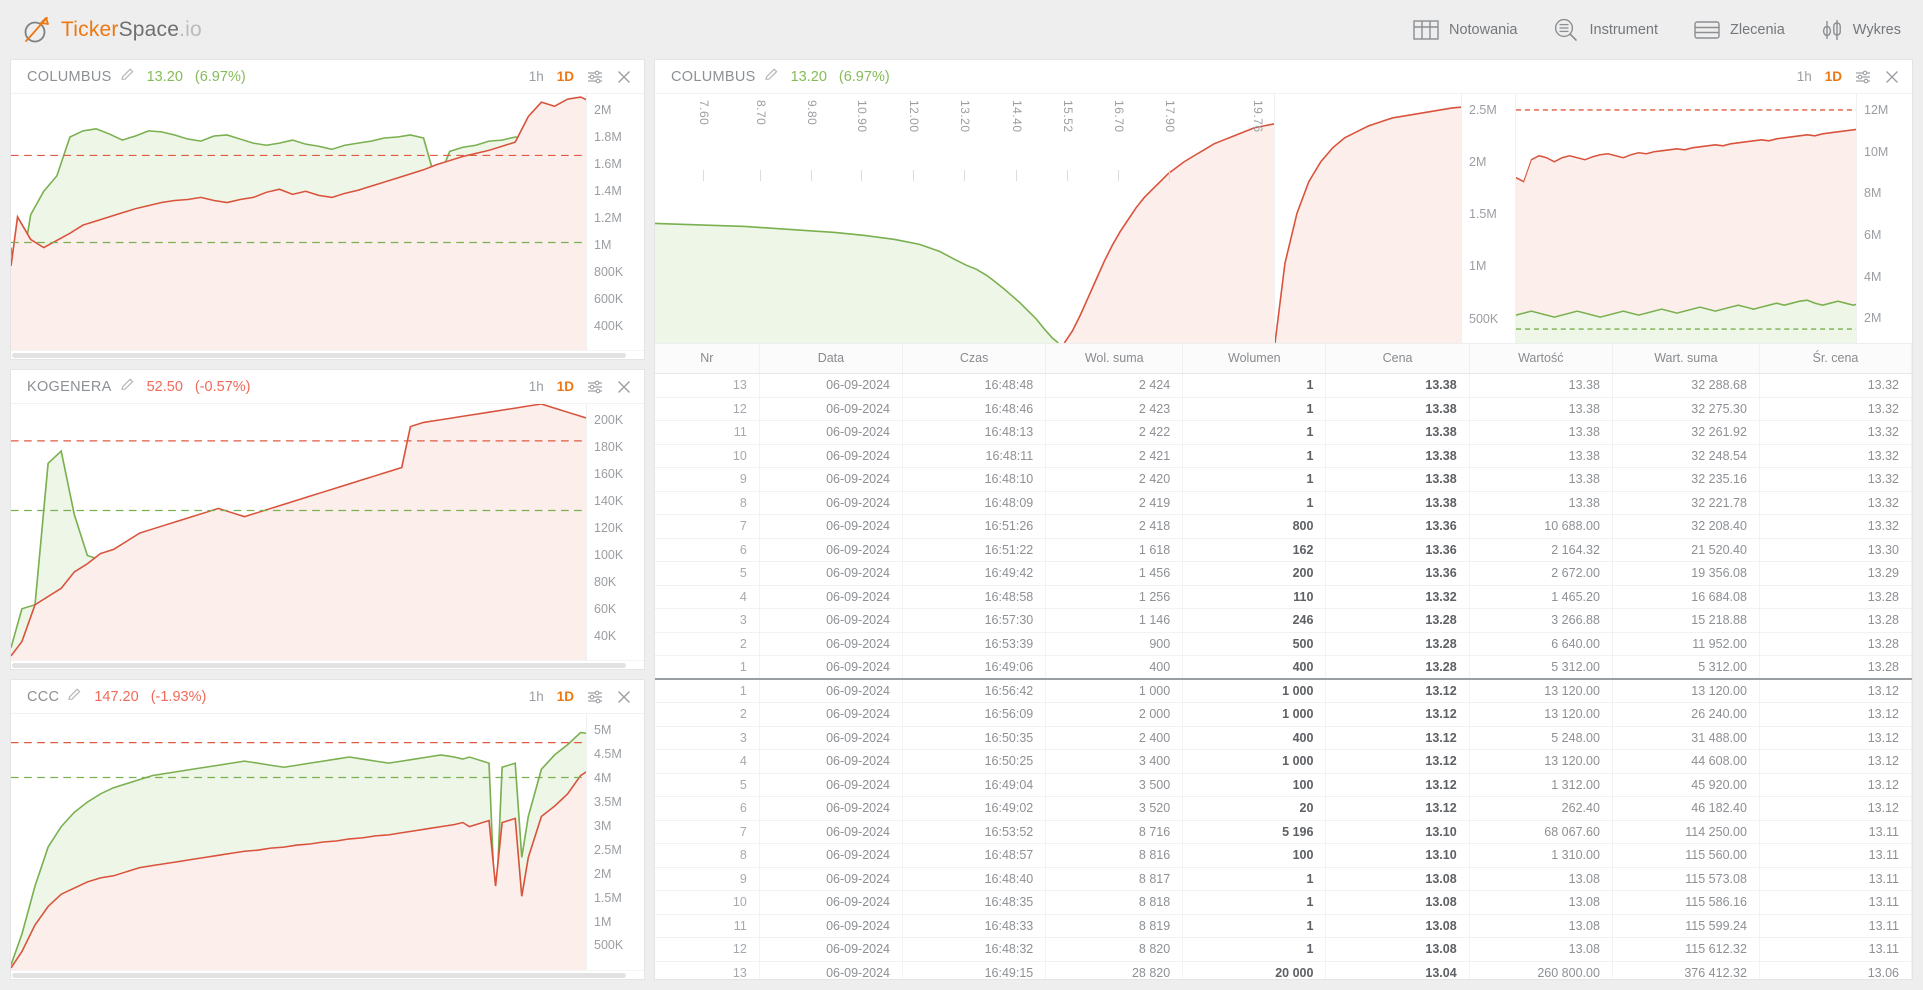 The height and width of the screenshot is (990, 1923). What do you see at coordinates (1114, 714) in the screenshot?
I see `cell-wol-suma: 2 000` at bounding box center [1114, 714].